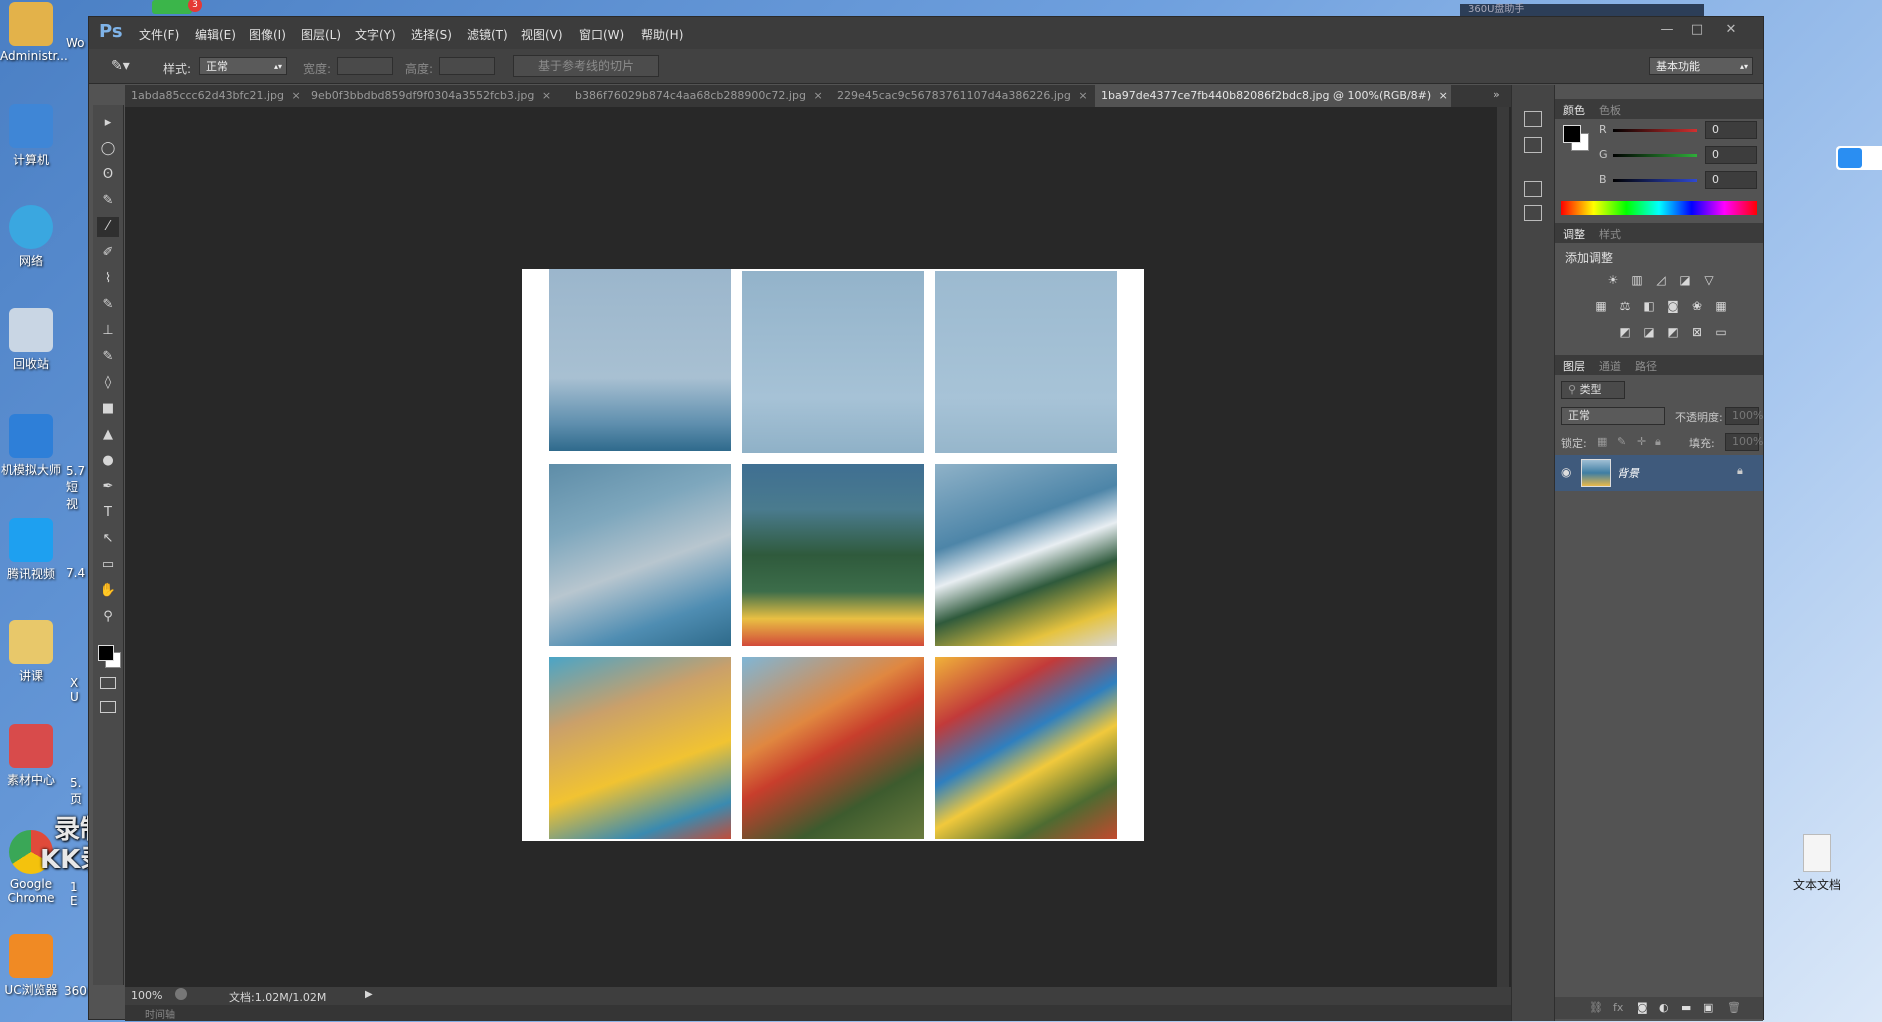 The width and height of the screenshot is (1882, 1022). Describe the element at coordinates (1709, 280) in the screenshot. I see `vibrance-icon: ▽` at that location.